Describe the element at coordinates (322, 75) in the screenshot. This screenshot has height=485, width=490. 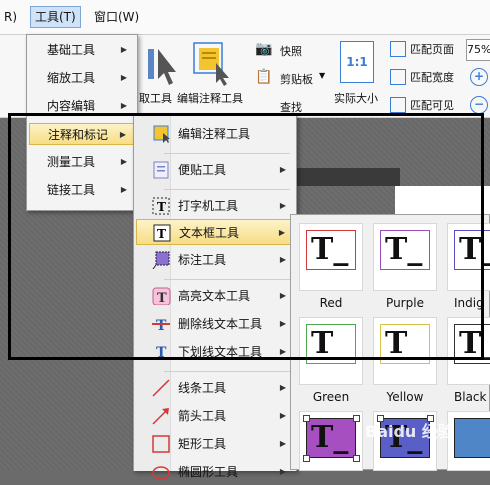
I see `chevron-down-icon: ▼` at that location.